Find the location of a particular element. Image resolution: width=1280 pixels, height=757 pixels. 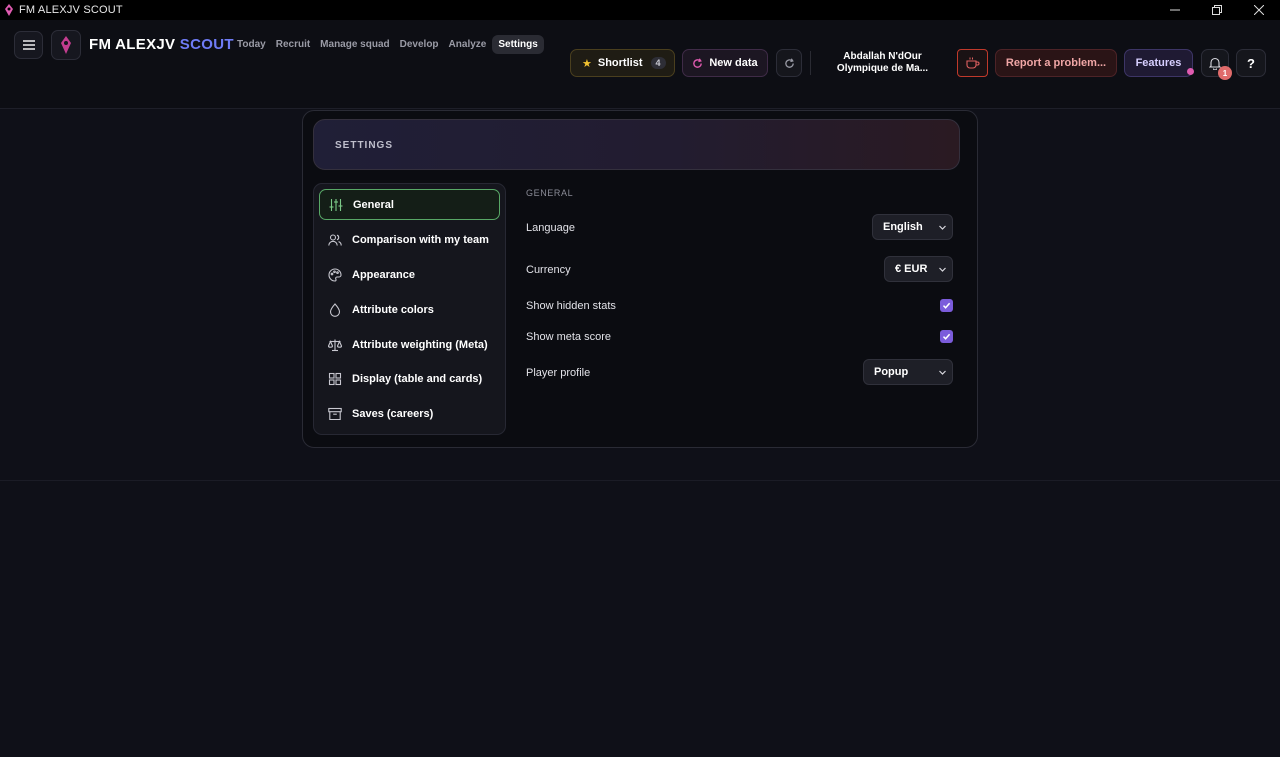

reload-button is located at coordinates (789, 63).